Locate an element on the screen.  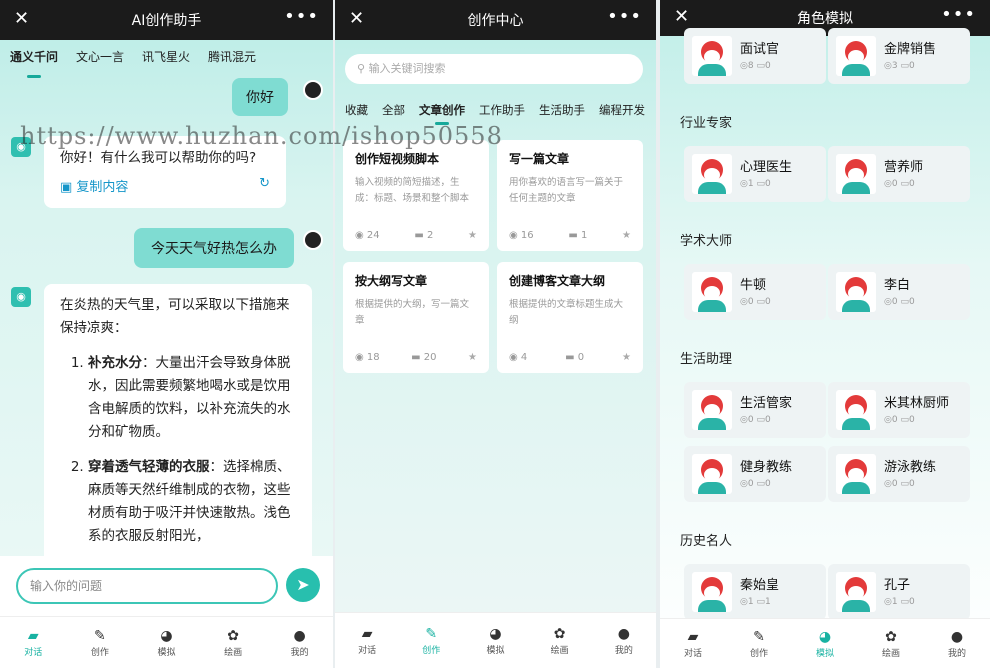
role-card: 游泳教练 ◎0 ▭0 is located at coordinates (899, 474).